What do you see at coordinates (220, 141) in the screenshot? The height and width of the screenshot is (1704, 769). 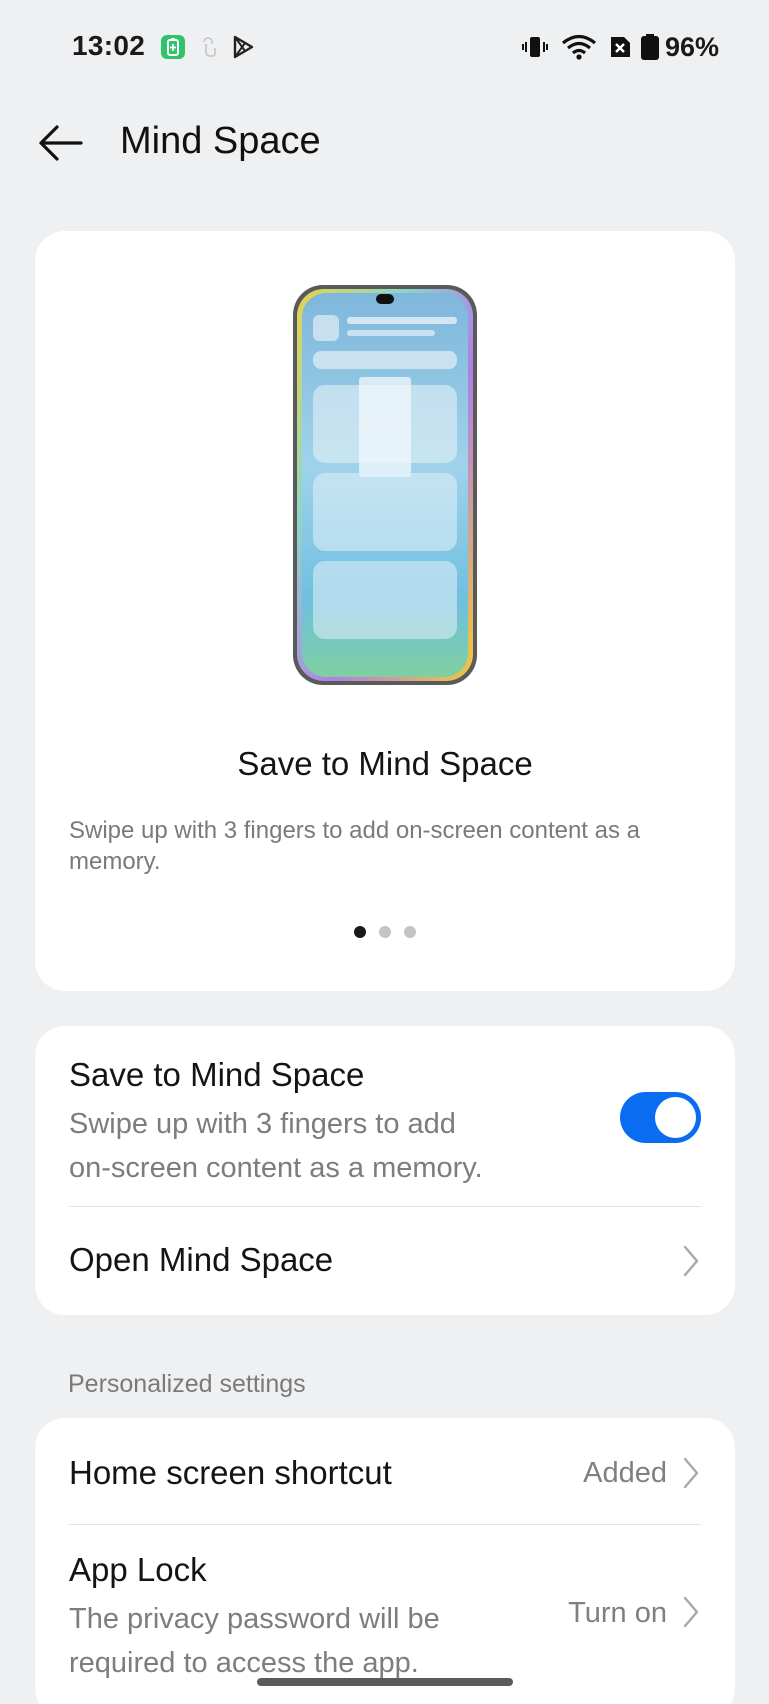 I see `page-title: Mind Space` at bounding box center [220, 141].